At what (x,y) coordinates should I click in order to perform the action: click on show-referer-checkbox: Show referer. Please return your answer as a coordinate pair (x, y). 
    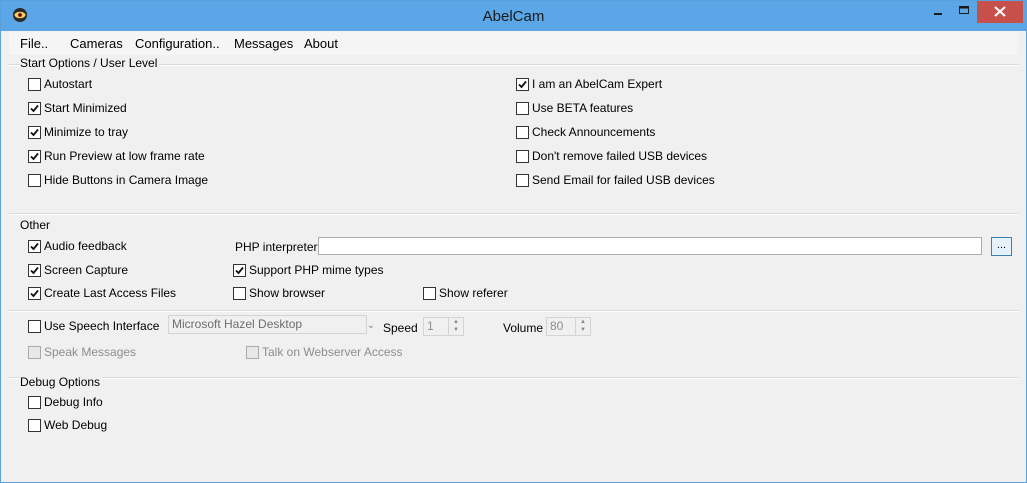
    Looking at the image, I should click on (465, 293).